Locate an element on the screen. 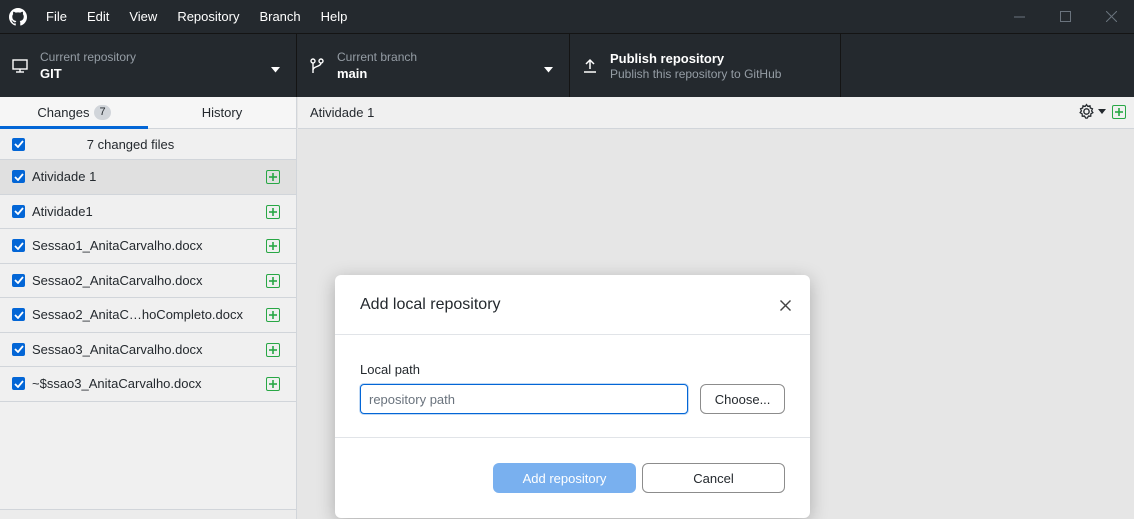 This screenshot has height=519, width=1134. file-list-item: ~$ssao3_AnitaCarvalho.docx is located at coordinates (148, 384).